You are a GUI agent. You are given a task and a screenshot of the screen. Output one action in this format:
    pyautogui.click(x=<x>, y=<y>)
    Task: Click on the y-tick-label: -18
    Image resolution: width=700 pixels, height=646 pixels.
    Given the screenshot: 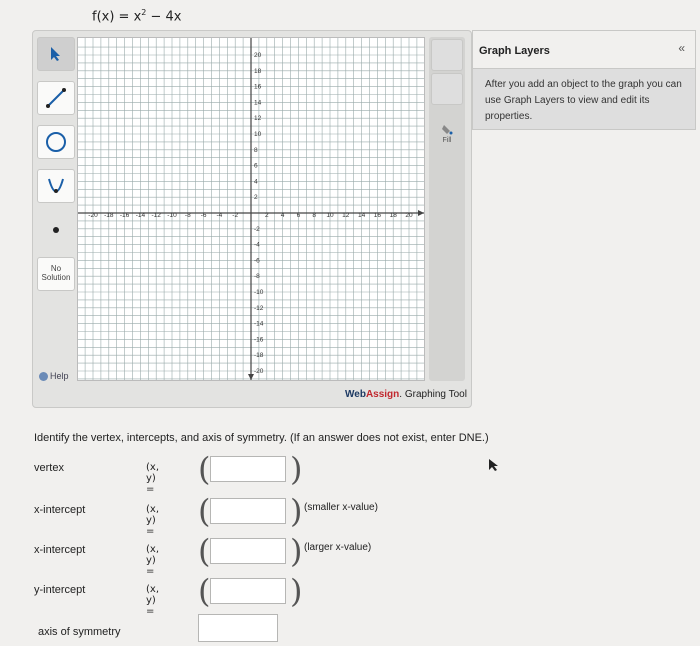 What is the action you would take?
    pyautogui.click(x=259, y=355)
    